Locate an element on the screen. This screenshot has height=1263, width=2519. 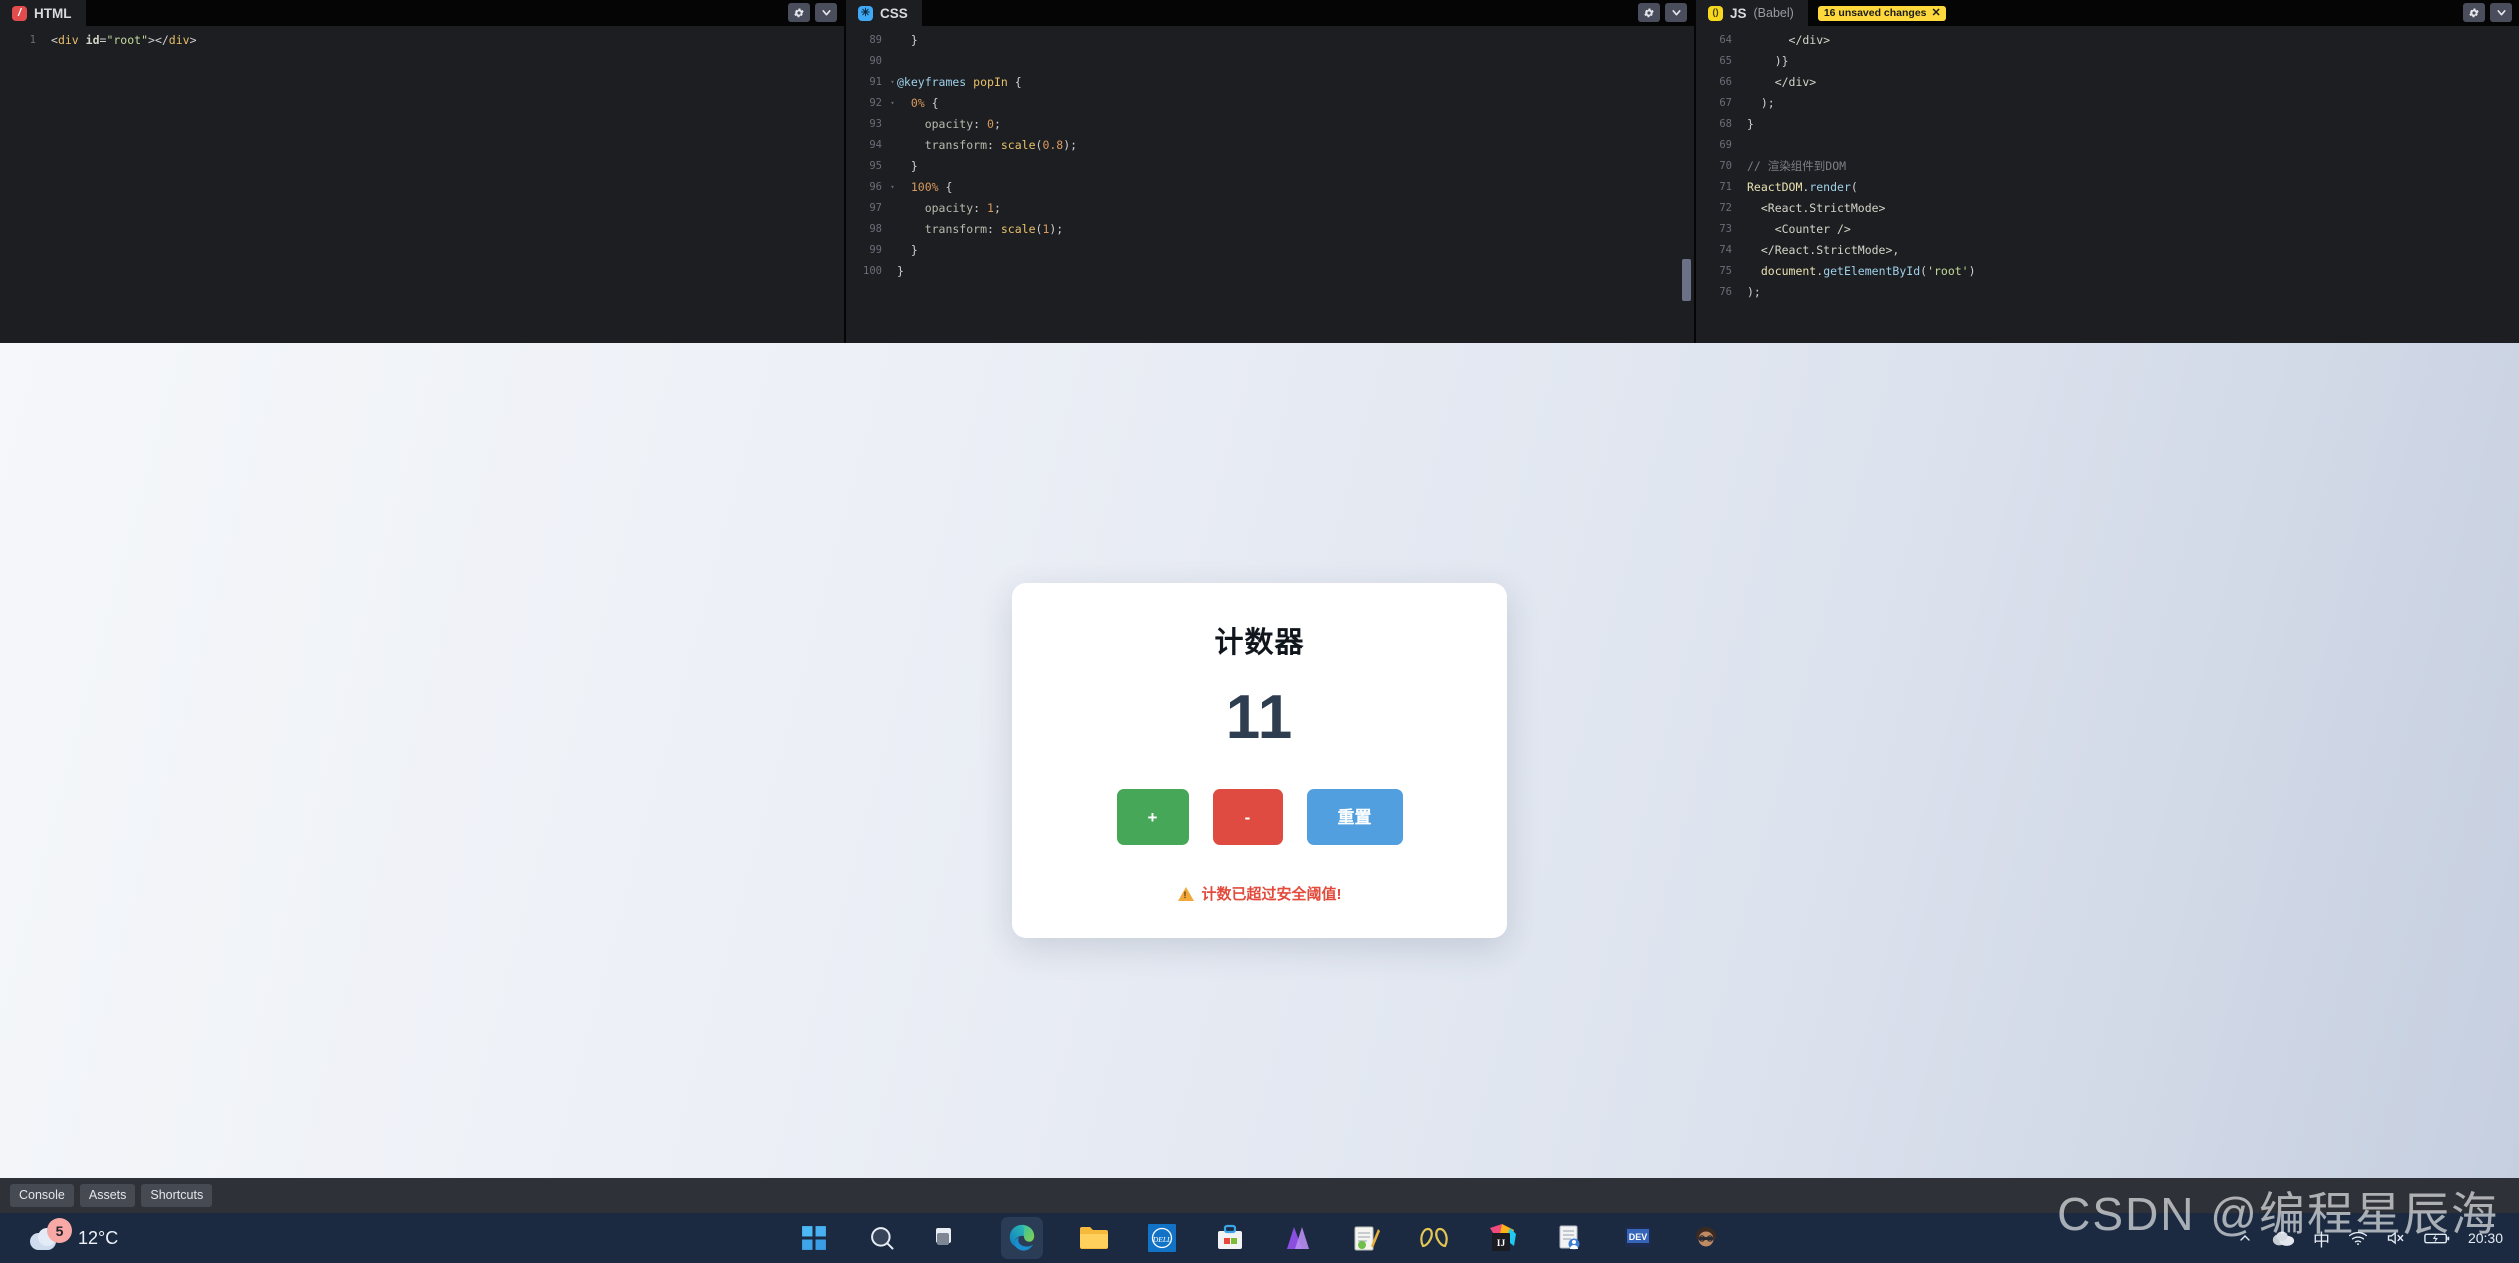
code-line: 1 <div id="root"></div> is located at coordinates (422, 40).